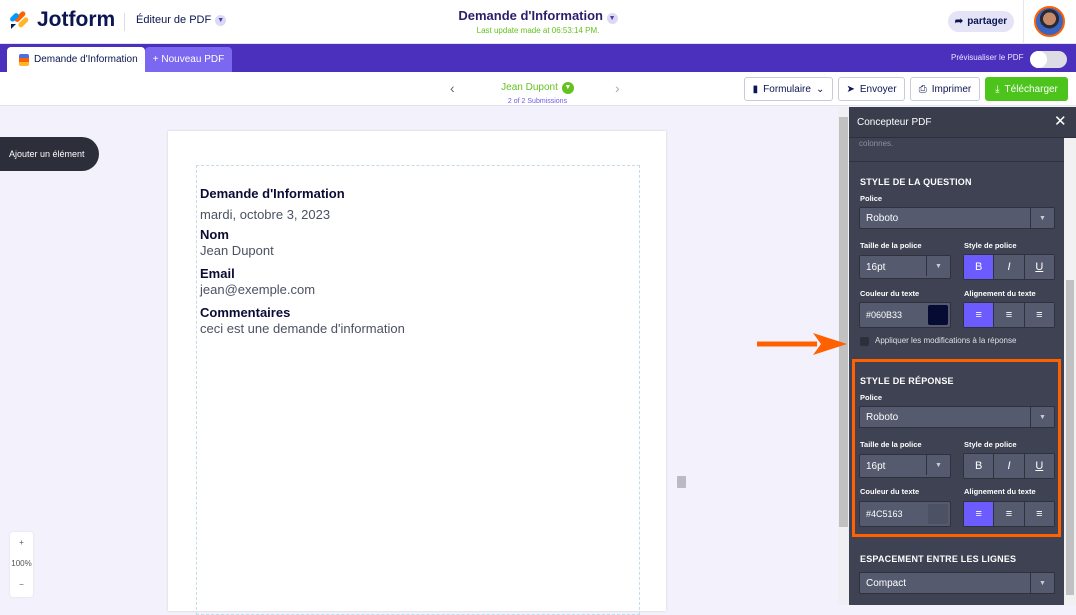  Describe the element at coordinates (1048, 59) in the screenshot. I see `preview-toggle` at that location.